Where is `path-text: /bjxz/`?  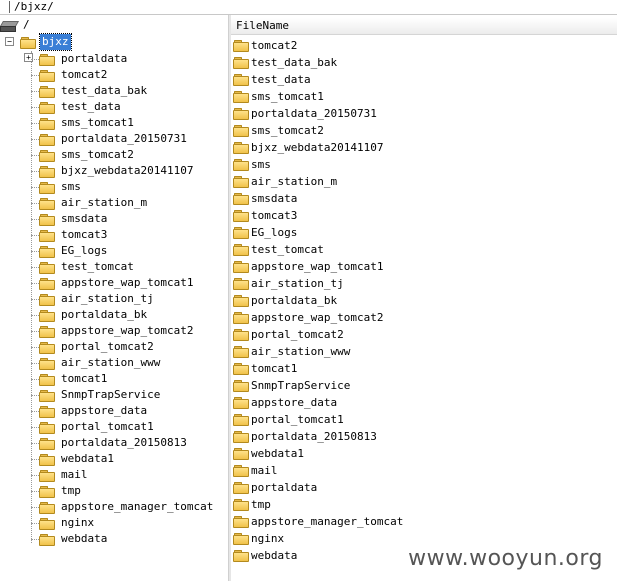 path-text: /bjxz/ is located at coordinates (34, 6).